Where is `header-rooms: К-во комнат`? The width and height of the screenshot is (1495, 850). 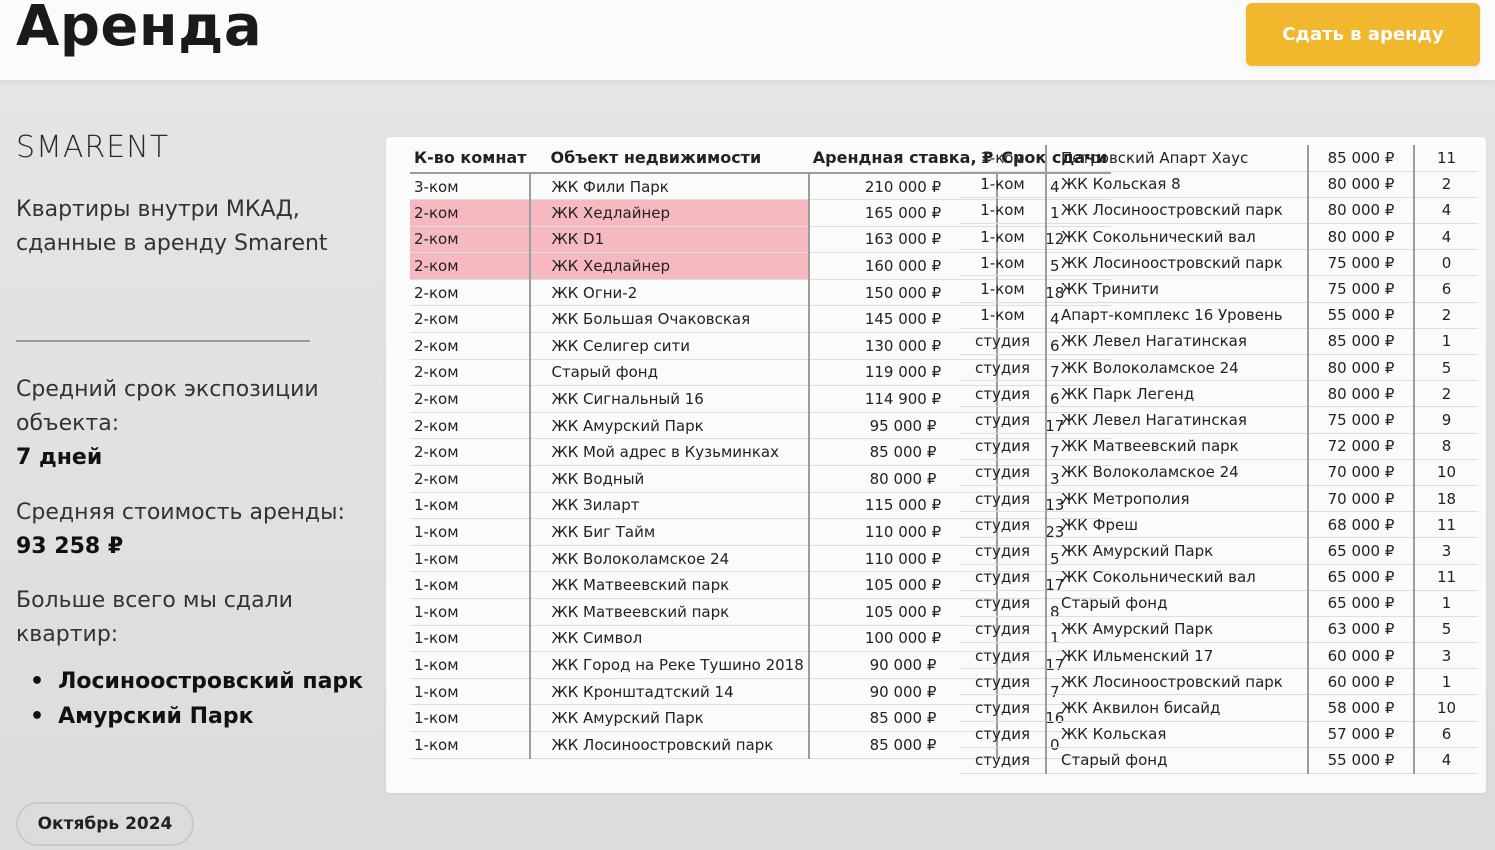
header-rooms: К-во комнат is located at coordinates (470, 160).